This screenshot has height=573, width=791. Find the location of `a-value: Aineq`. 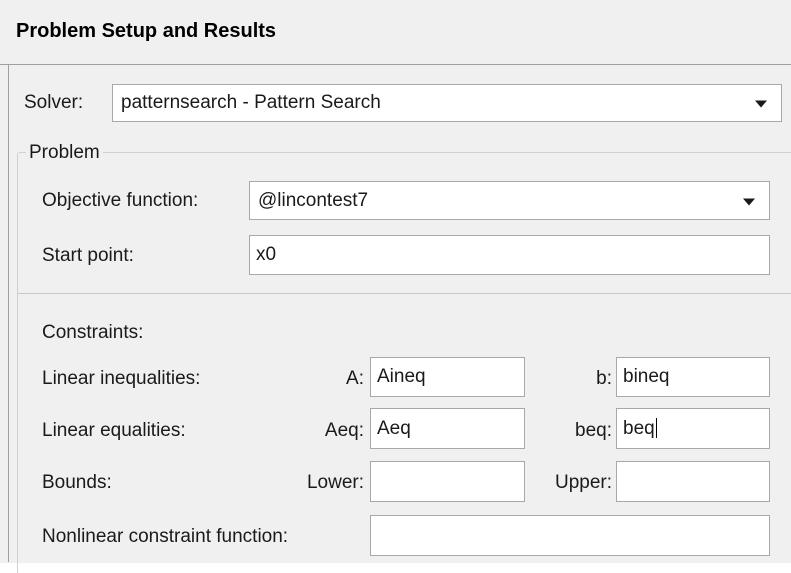

a-value: Aineq is located at coordinates (401, 376).